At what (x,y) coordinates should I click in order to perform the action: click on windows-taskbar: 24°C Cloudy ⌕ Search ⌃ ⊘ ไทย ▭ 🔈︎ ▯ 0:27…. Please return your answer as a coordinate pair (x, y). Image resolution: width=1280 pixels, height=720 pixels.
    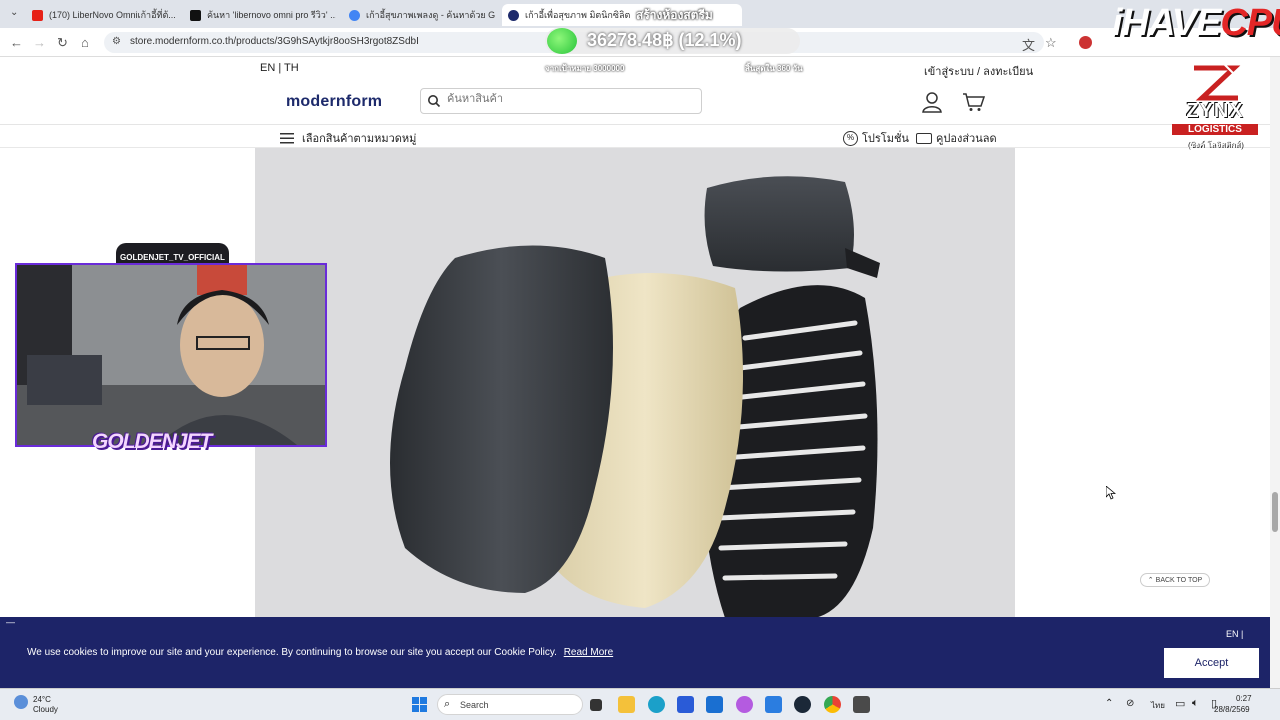
    Looking at the image, I should click on (640, 704).